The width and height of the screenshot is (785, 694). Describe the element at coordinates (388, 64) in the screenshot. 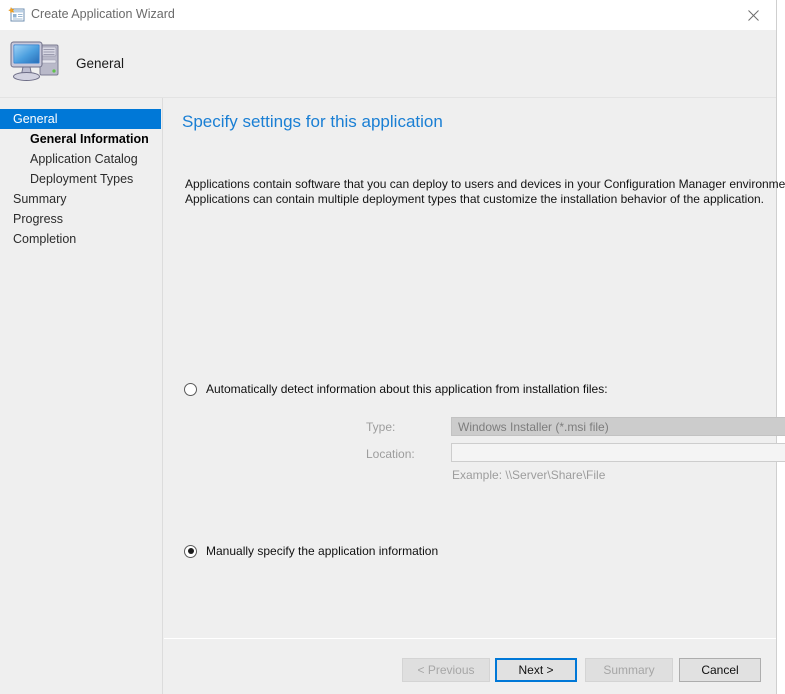

I see `wizard-header: General` at that location.